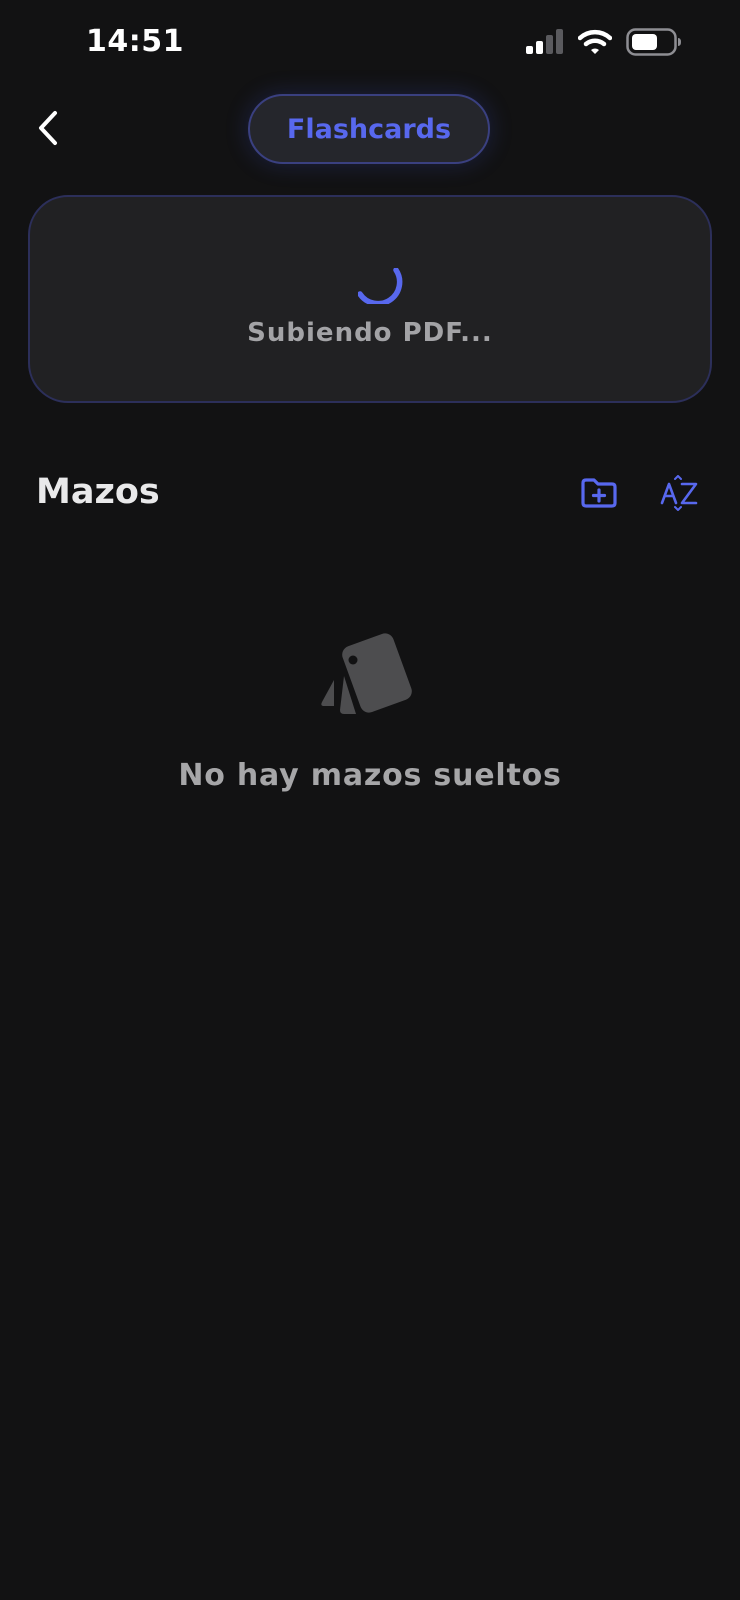 This screenshot has width=740, height=1600. What do you see at coordinates (369, 129) in the screenshot?
I see `page-title: Flashcards` at bounding box center [369, 129].